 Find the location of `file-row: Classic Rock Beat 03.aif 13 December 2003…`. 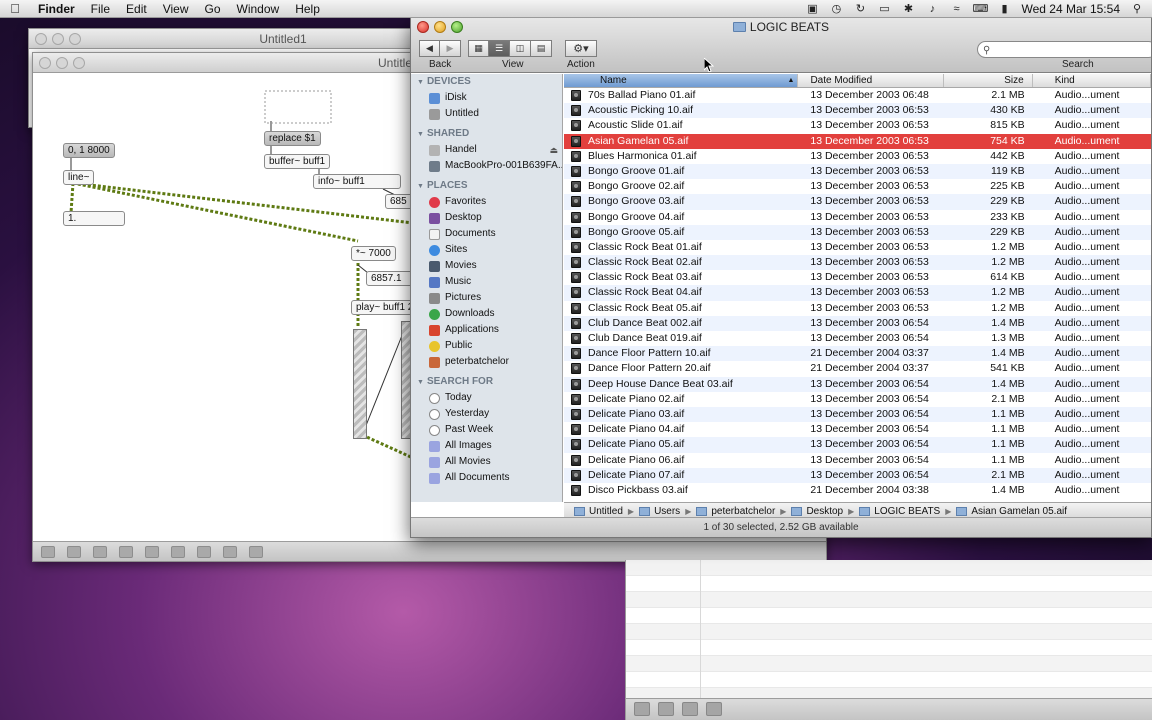

file-row: Classic Rock Beat 03.aif 13 December 2003… is located at coordinates (857, 277).